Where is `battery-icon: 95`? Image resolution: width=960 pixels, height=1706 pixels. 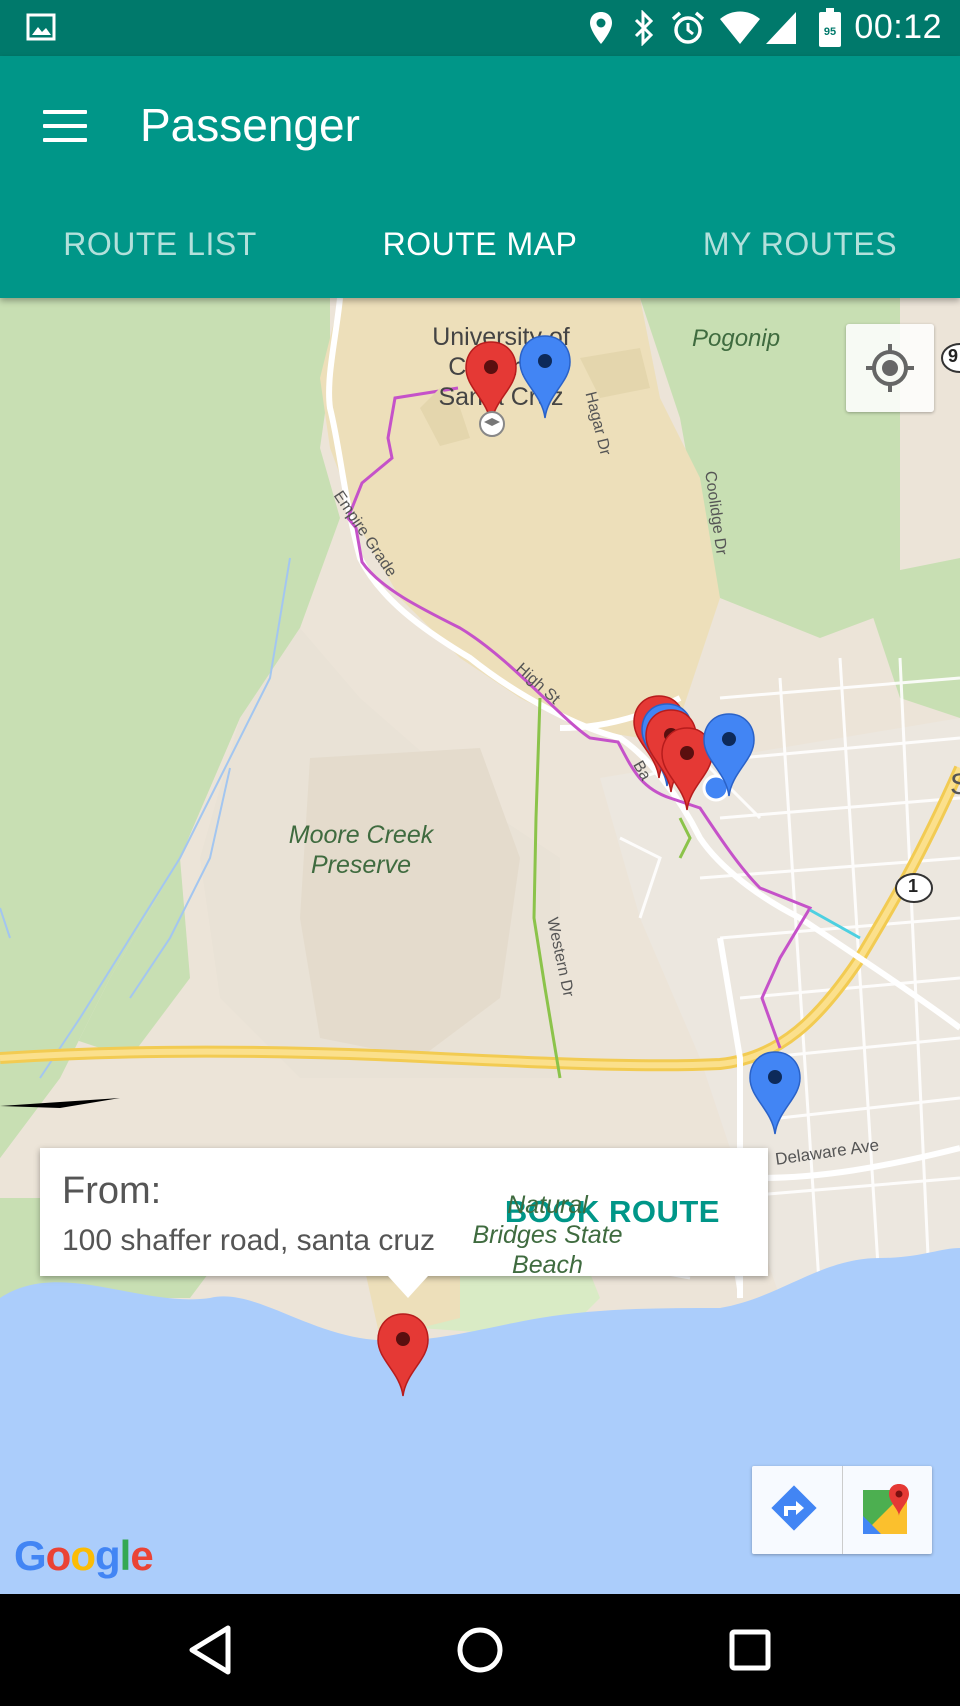
battery-icon: 95 is located at coordinates (830, 27).